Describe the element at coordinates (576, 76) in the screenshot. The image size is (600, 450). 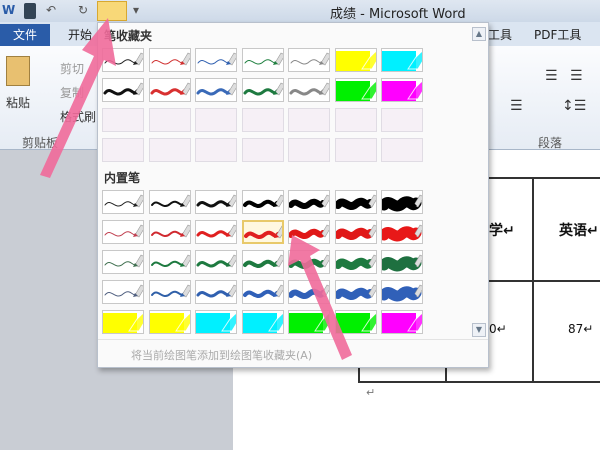
I see `increase-indent-icon: ☰` at that location.